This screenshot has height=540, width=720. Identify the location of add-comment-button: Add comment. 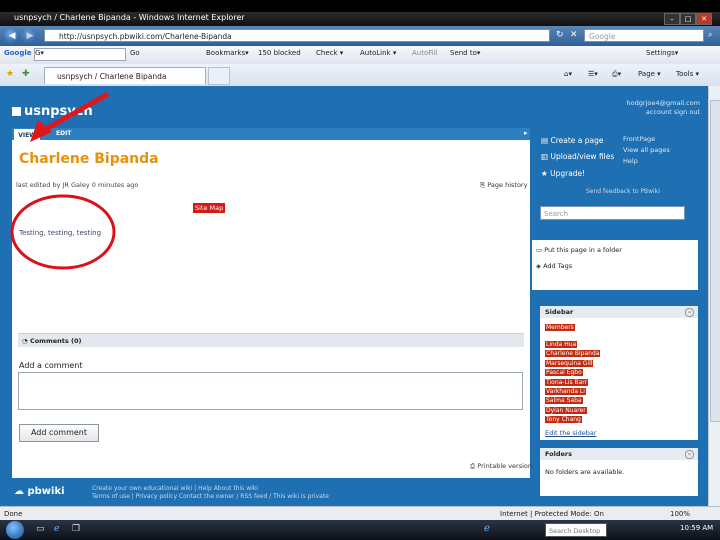
(59, 433).